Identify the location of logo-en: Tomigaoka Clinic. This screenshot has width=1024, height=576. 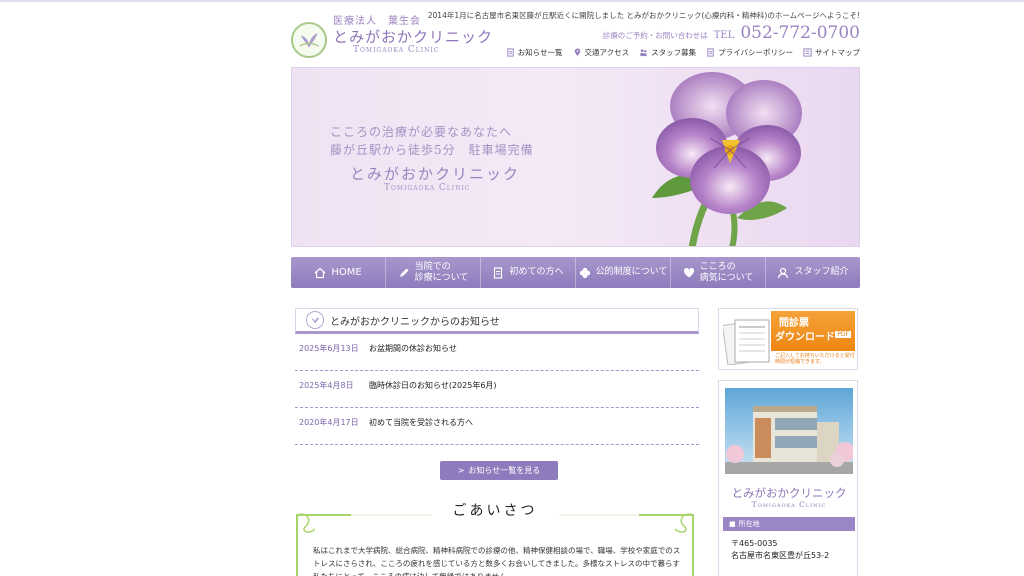
(396, 50).